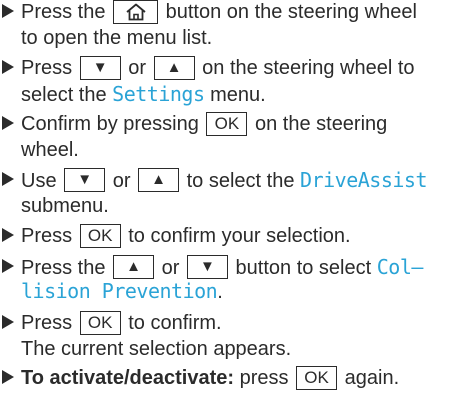 This screenshot has height=399, width=463. I want to click on step-bold-text: To activate/deactivate:, so click(128, 378).